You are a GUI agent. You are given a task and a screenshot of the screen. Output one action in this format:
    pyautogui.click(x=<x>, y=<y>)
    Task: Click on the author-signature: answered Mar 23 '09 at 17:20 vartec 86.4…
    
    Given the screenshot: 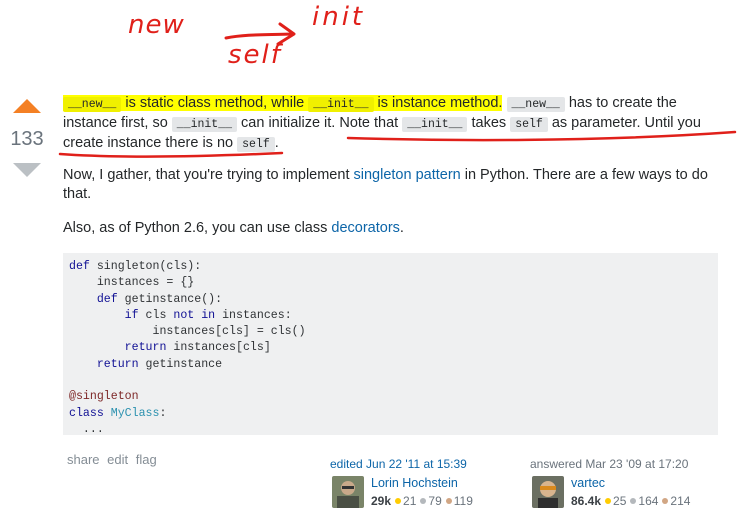 What is the action you would take?
    pyautogui.click(x=610, y=483)
    